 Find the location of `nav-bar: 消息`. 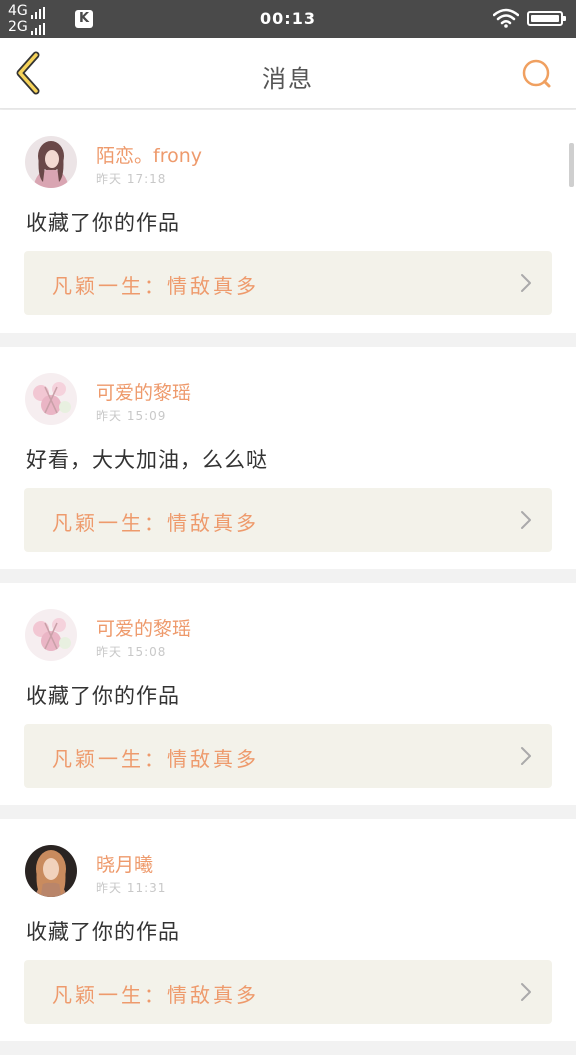

nav-bar: 消息 is located at coordinates (288, 73).